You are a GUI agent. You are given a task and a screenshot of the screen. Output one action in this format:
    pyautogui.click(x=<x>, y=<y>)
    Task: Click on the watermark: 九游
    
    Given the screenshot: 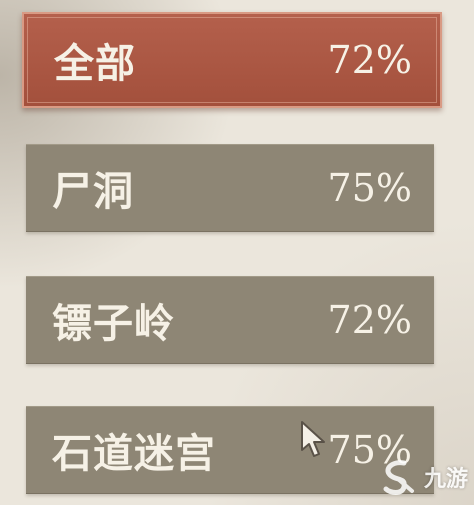 What is the action you would take?
    pyautogui.click(x=423, y=477)
    